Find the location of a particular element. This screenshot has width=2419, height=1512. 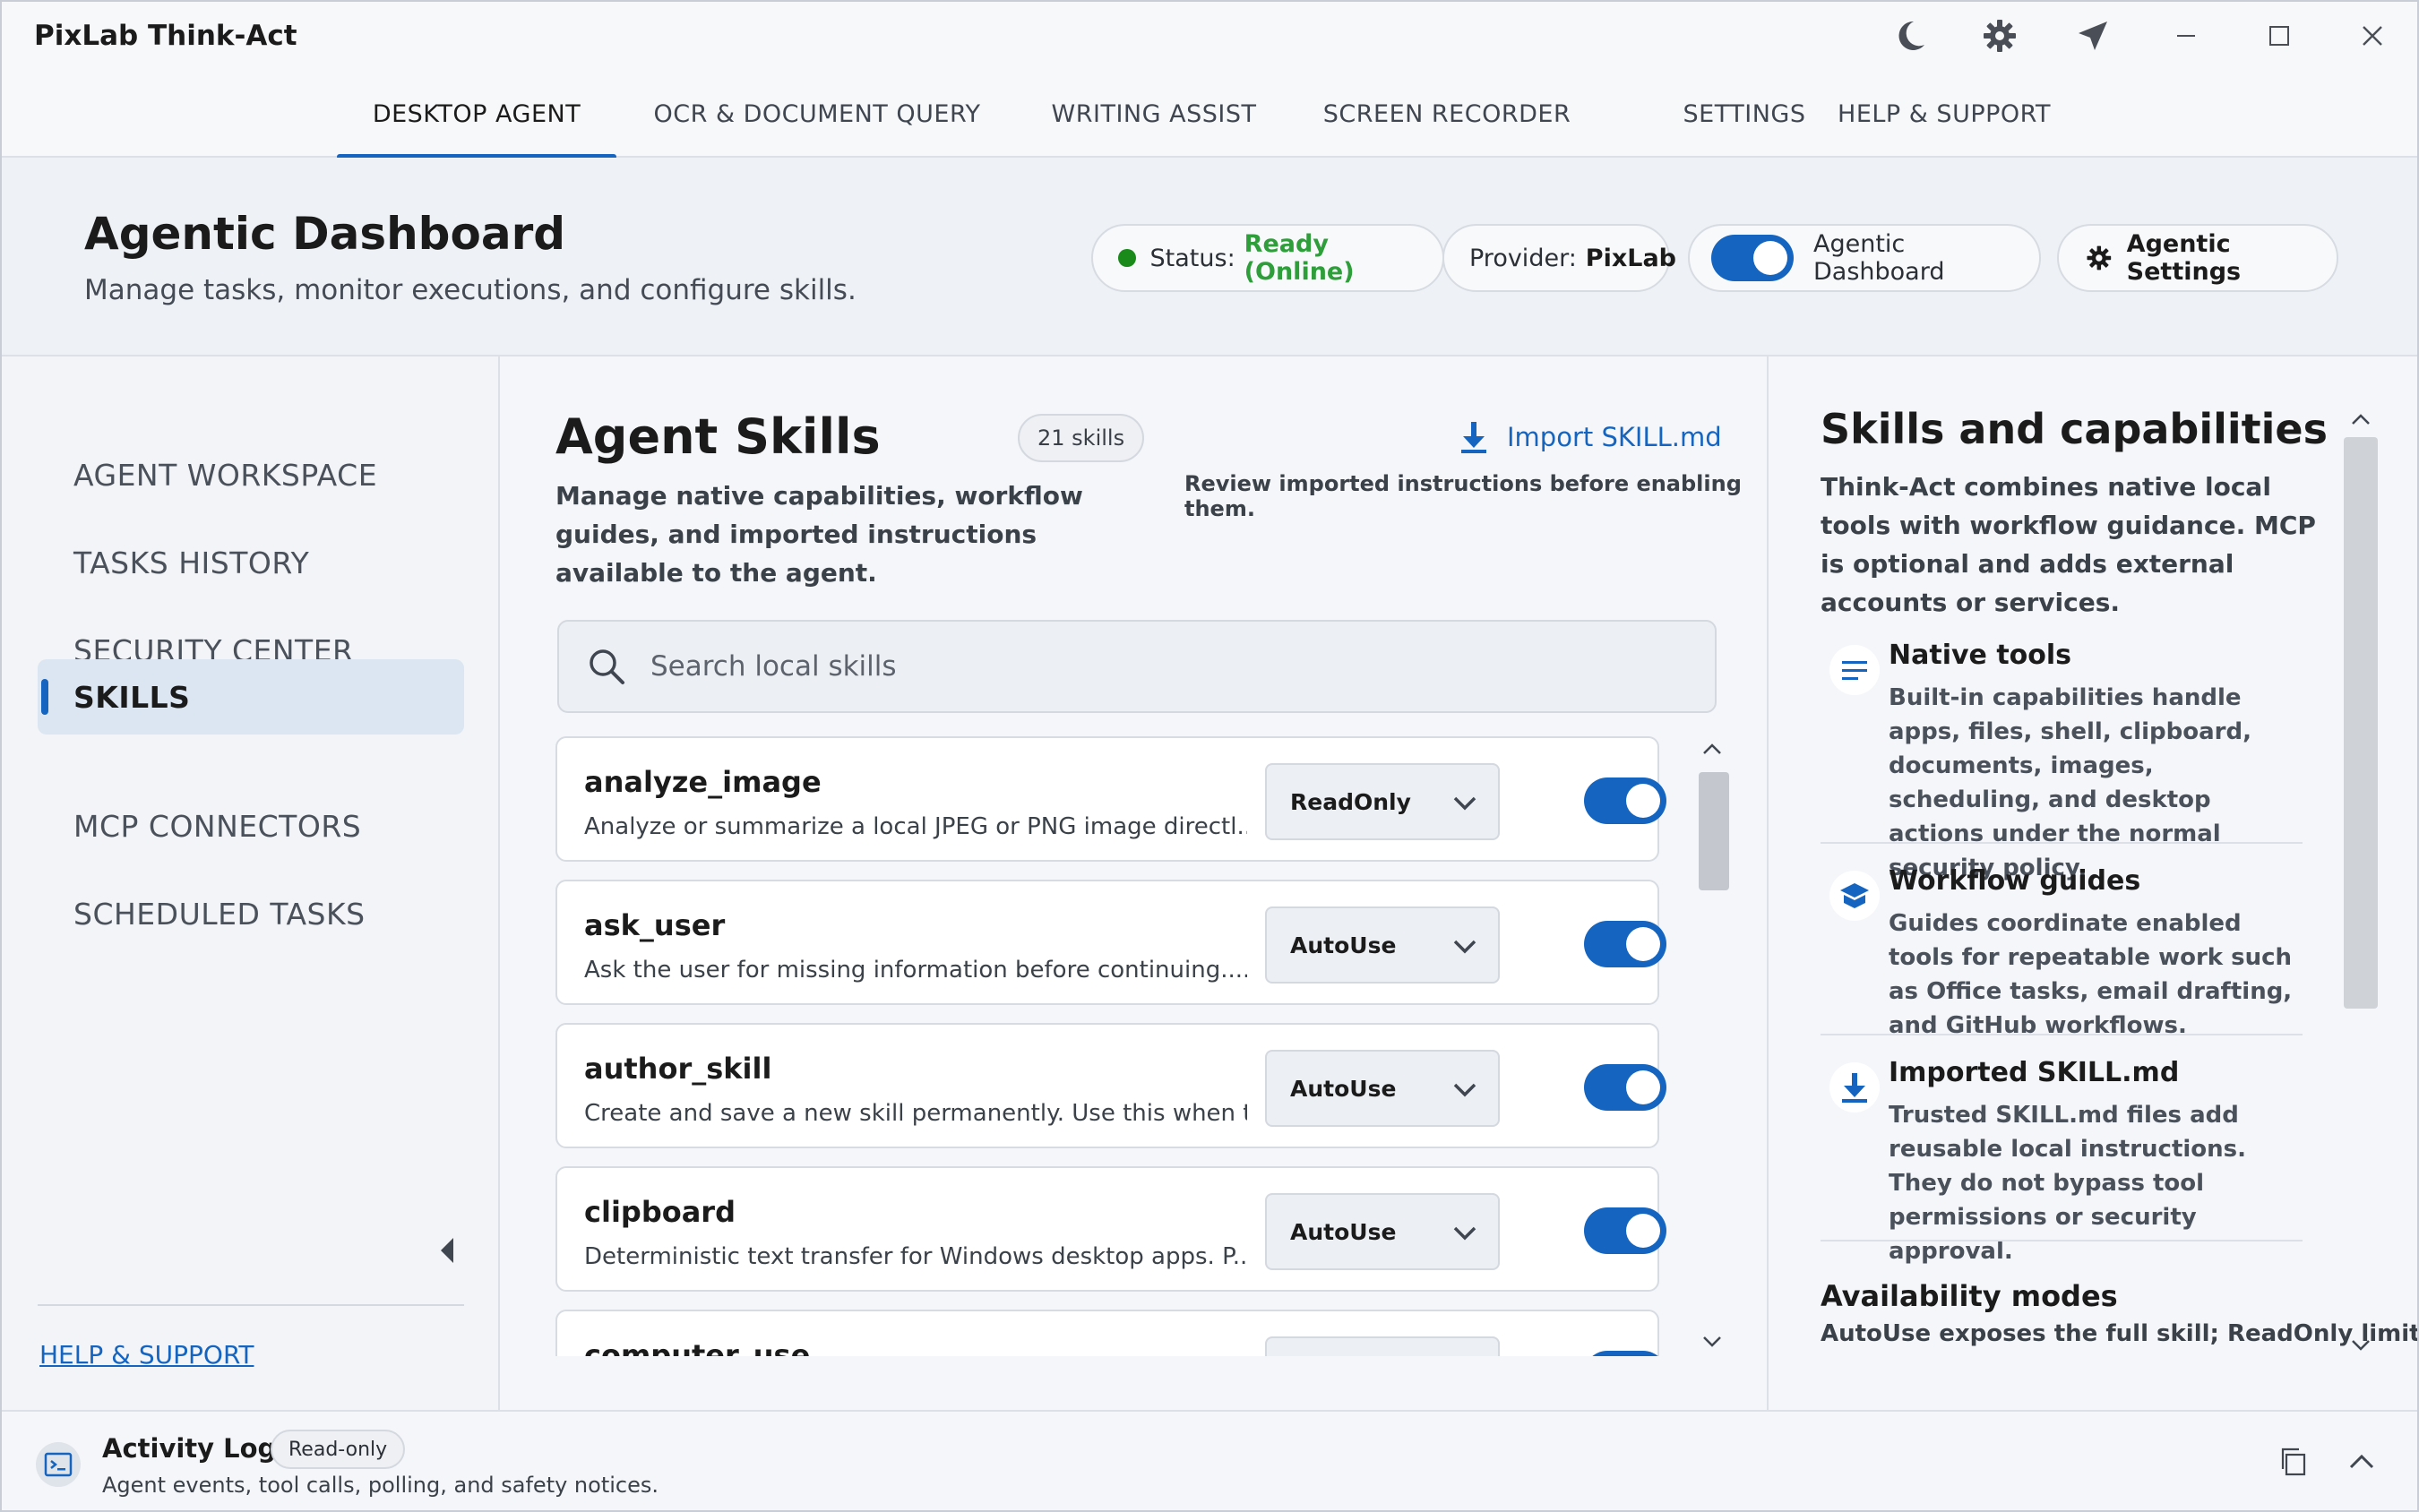

sidebar-item-scheduled-tasks: SCHEDULED TASKS is located at coordinates (251, 914).